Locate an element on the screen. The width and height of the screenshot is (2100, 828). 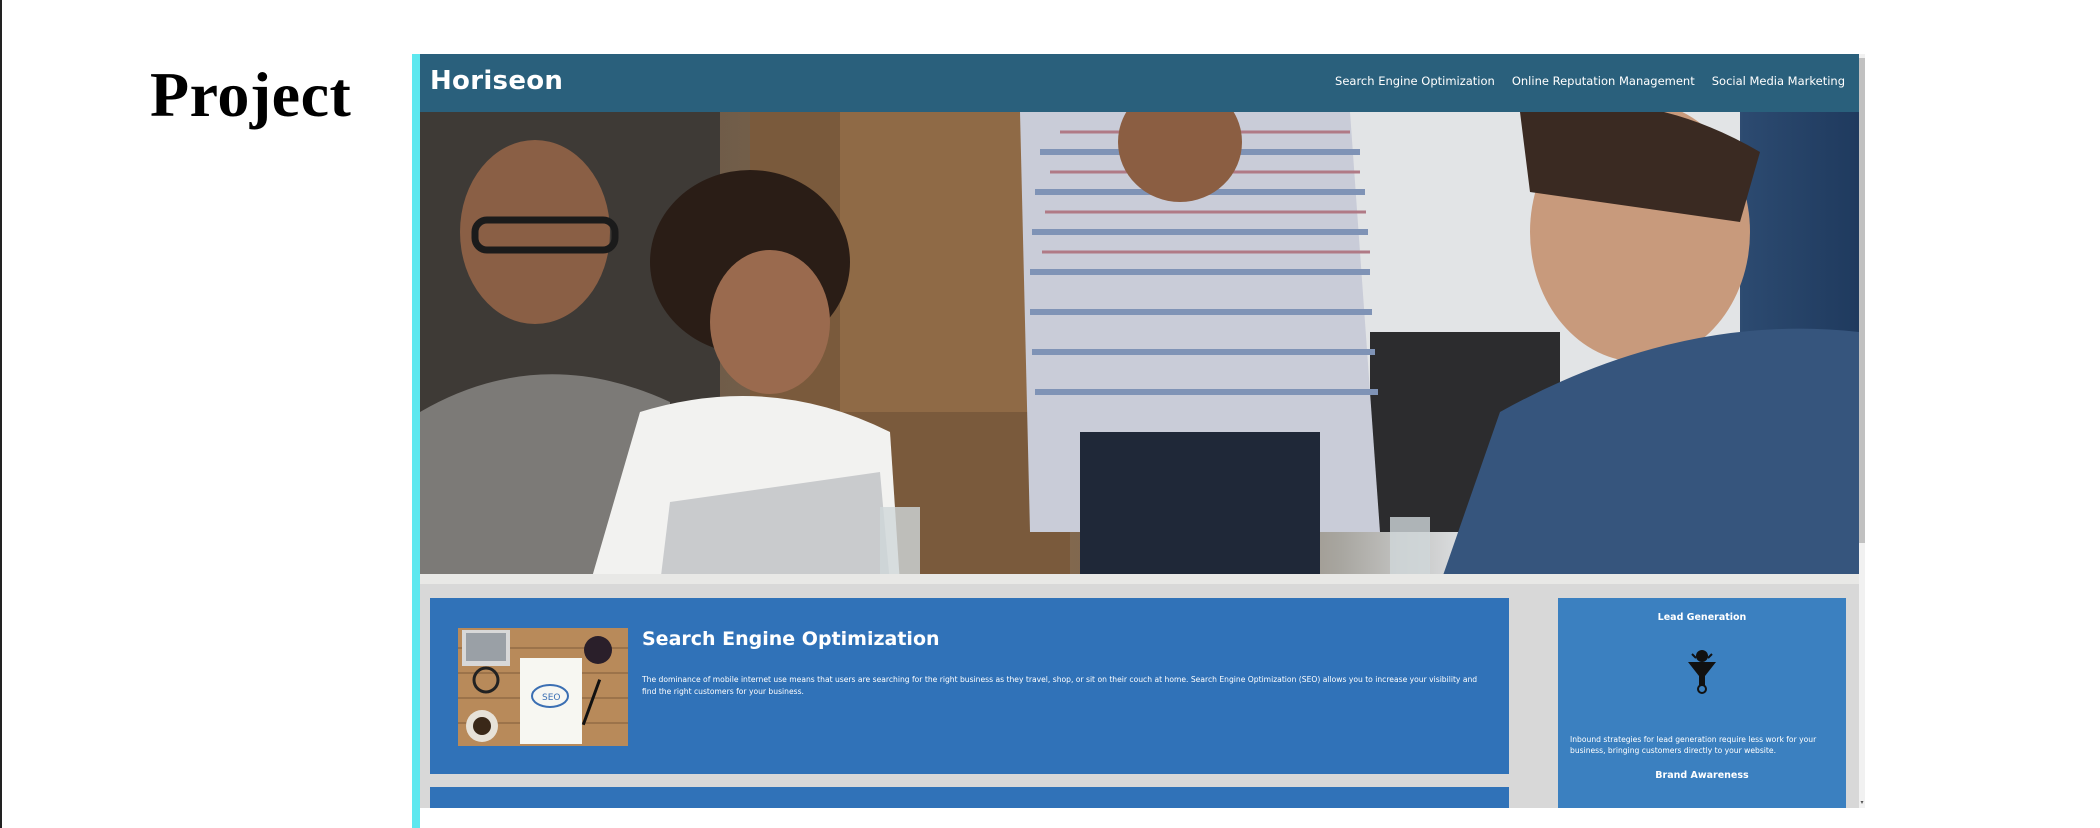
scroll-down-arrow-icon: ▾ is located at coordinates (1862, 803).